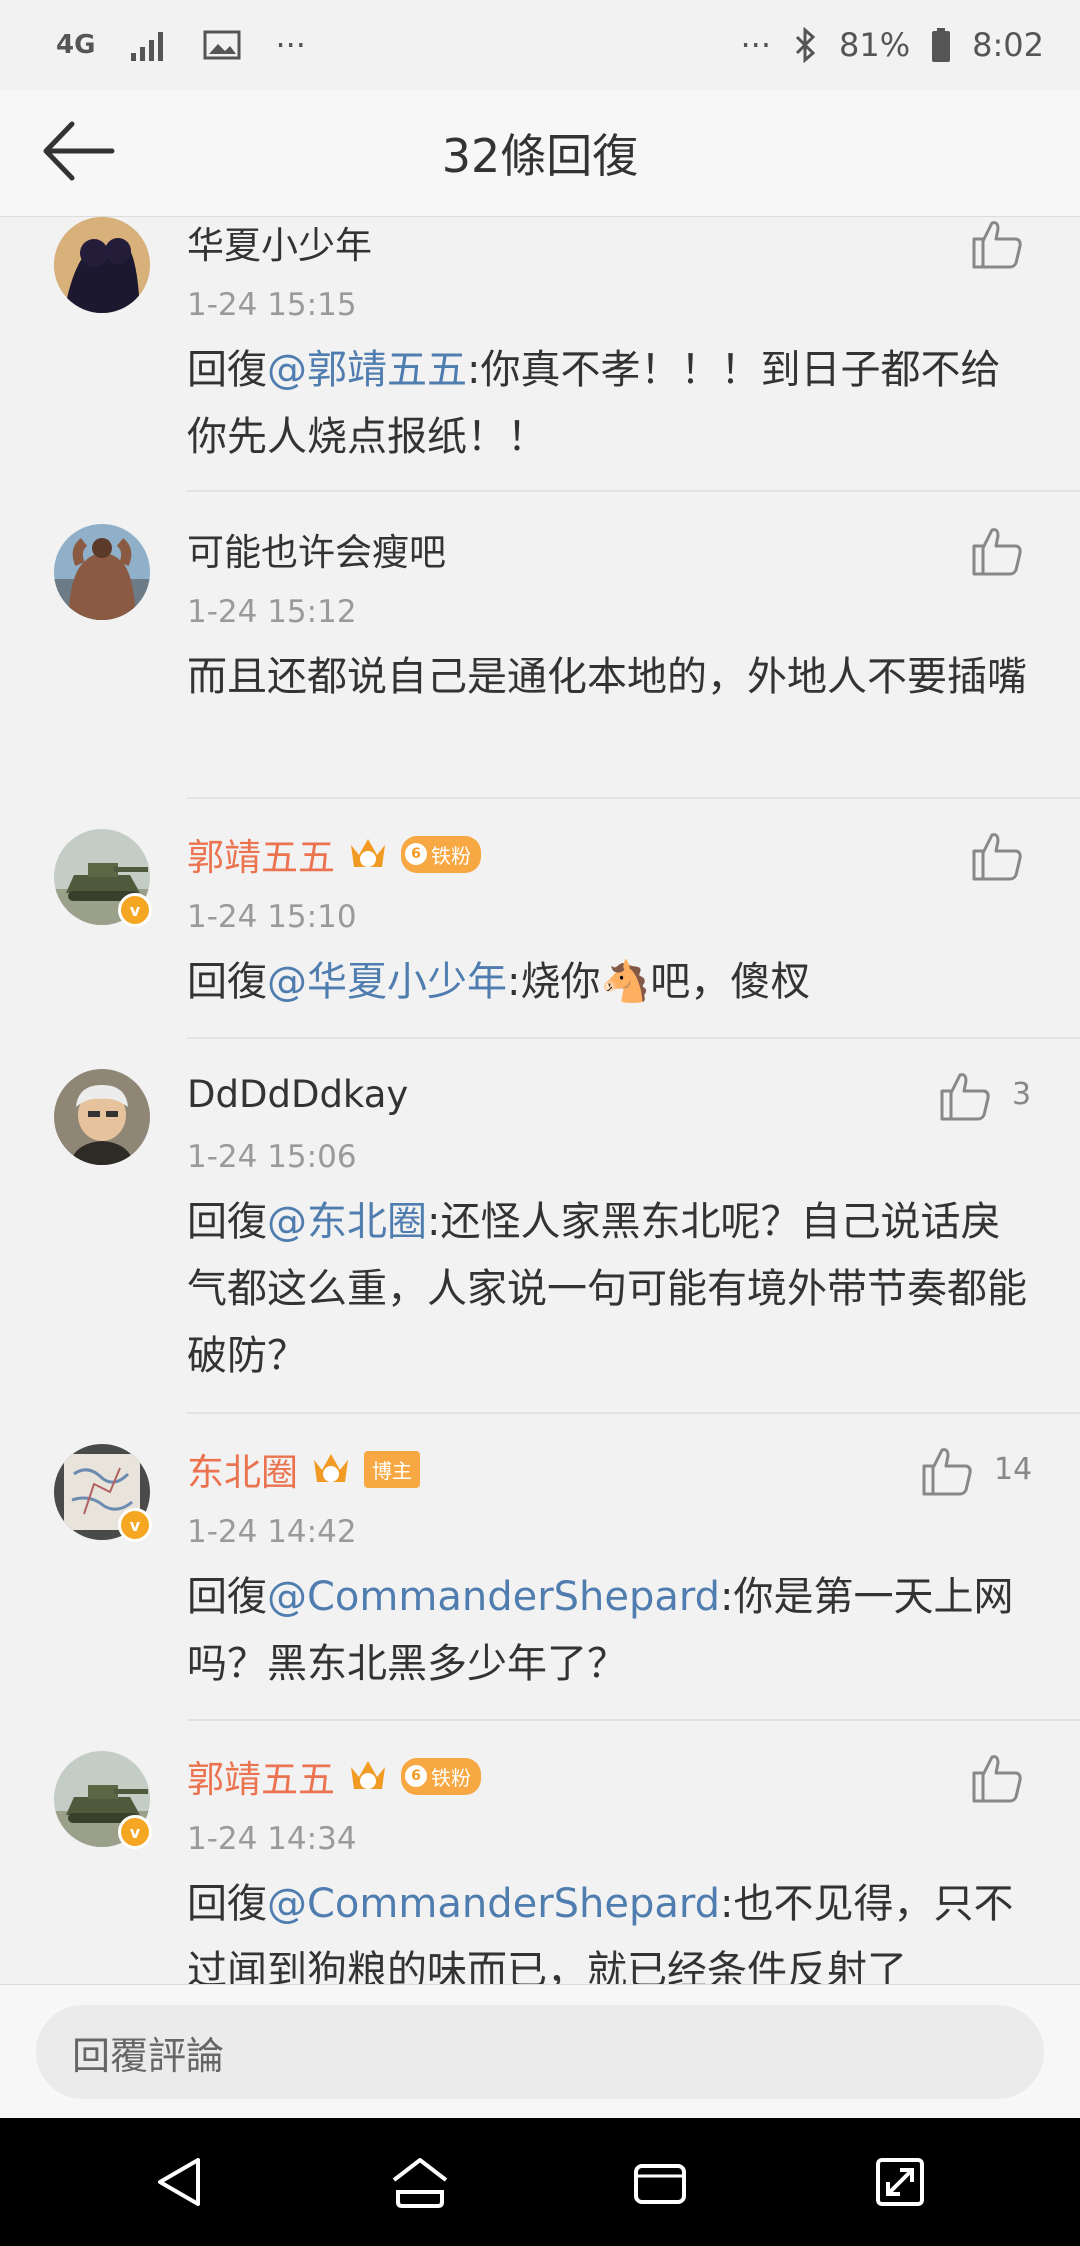 Image resolution: width=1080 pixels, height=2246 pixels. Describe the element at coordinates (347, 1222) in the screenshot. I see `mention-link: @东北圈` at that location.